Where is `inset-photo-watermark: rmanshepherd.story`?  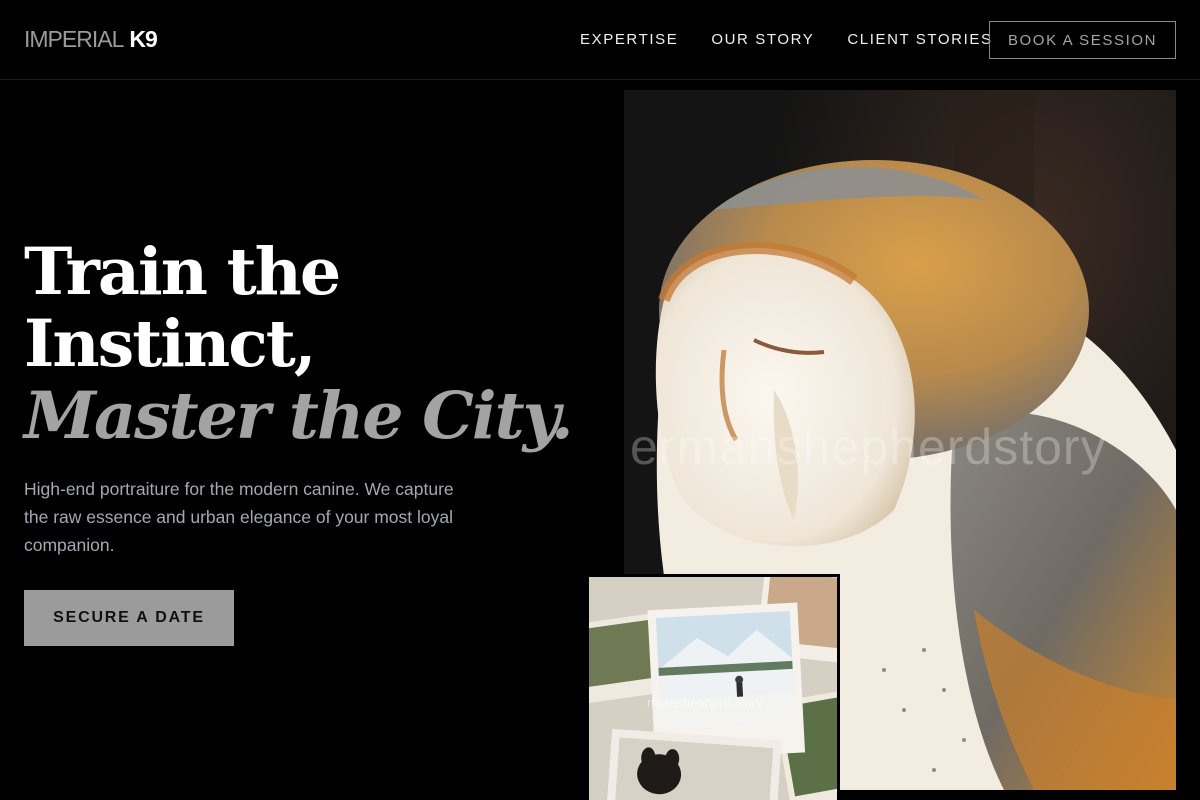
inset-photo-watermark: rmanshepherd.story is located at coordinates (705, 702).